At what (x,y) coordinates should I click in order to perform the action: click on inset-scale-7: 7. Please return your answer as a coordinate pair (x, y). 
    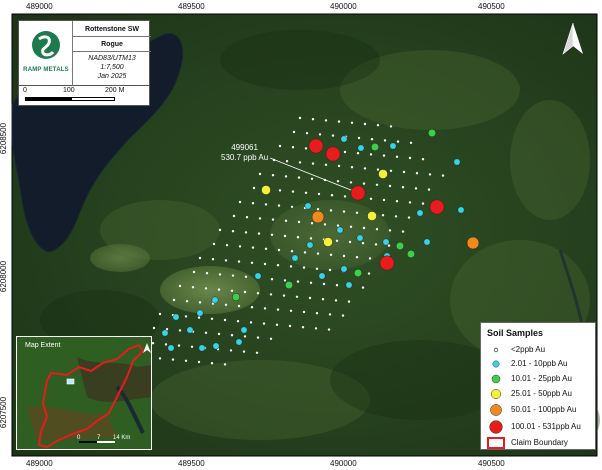
    Looking at the image, I should click on (99, 438).